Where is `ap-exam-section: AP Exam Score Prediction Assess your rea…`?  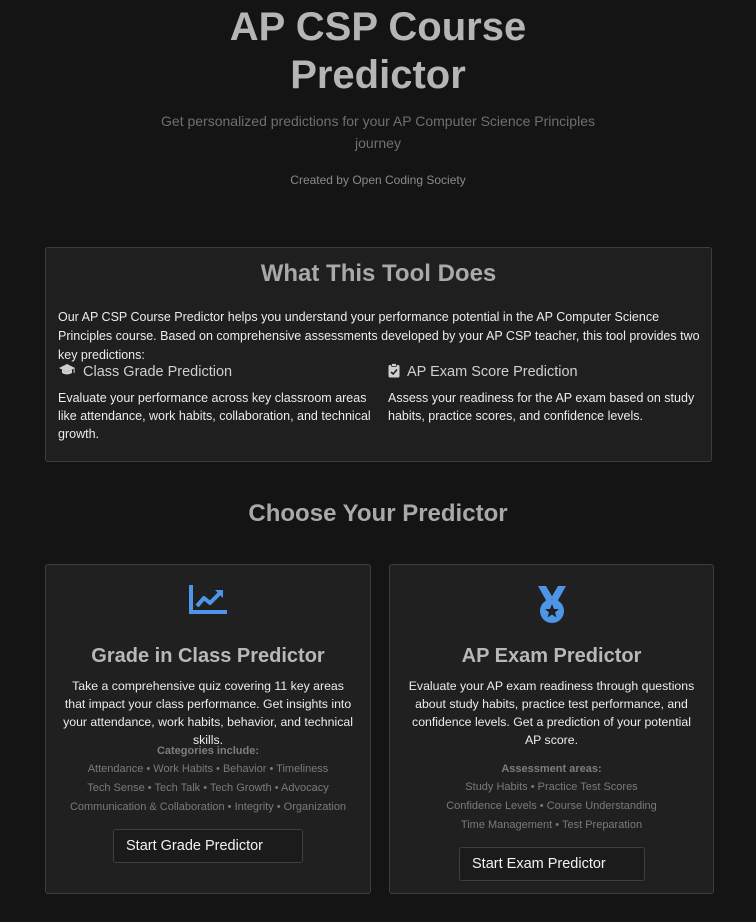 ap-exam-section: AP Exam Score Prediction Assess your rea… is located at coordinates (548, 393).